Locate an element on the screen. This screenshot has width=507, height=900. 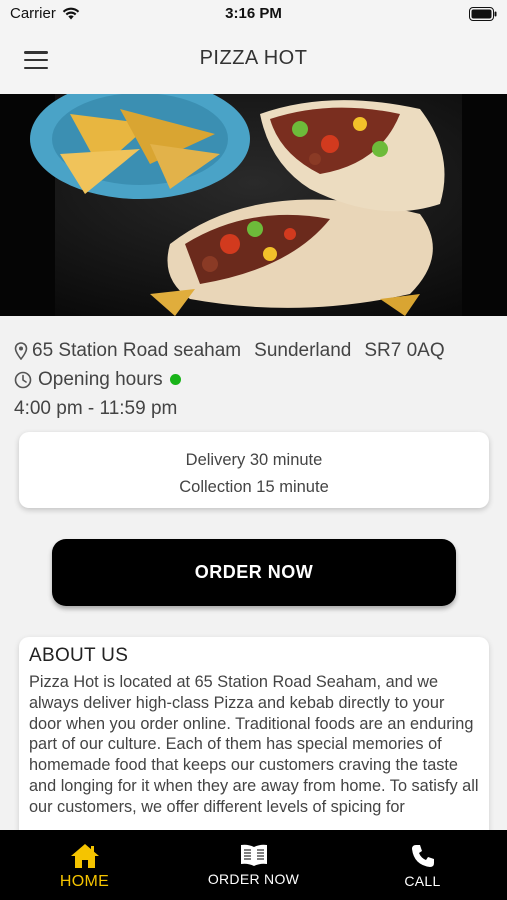
delivery-times-card: Delivery 30 minute Collection 15 minute is located at coordinates (254, 470).